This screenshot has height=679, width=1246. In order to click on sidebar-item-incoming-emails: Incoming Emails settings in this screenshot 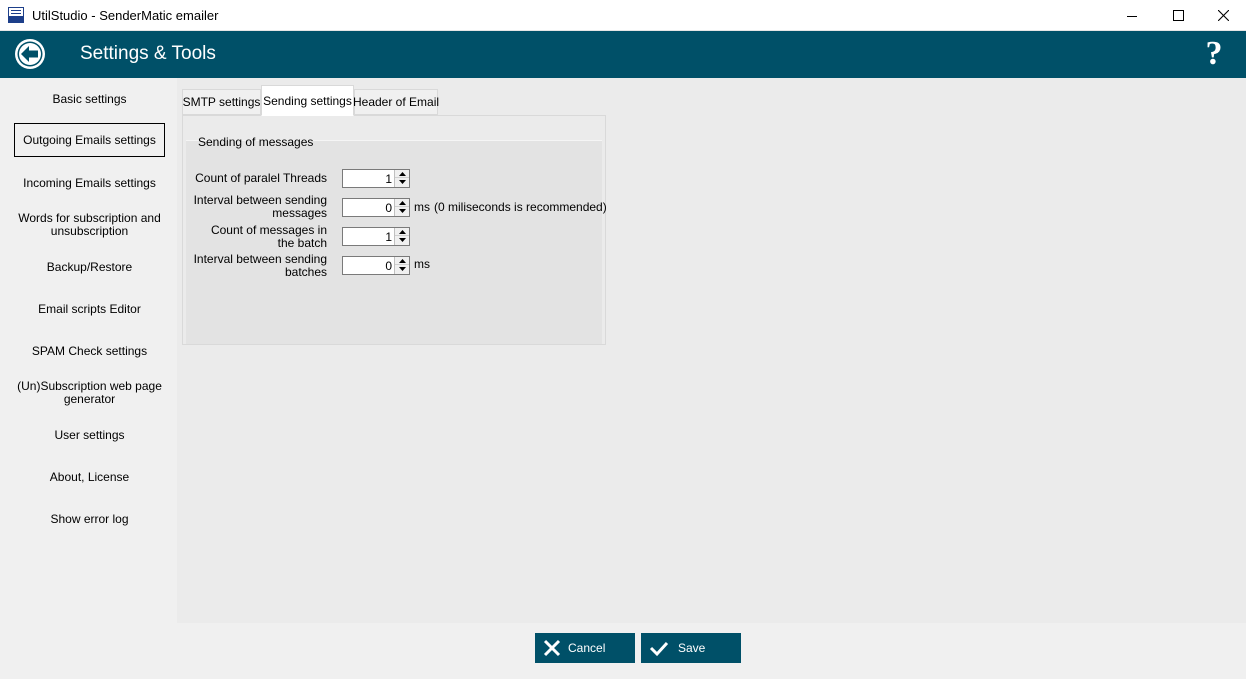, I will do `click(89, 183)`.